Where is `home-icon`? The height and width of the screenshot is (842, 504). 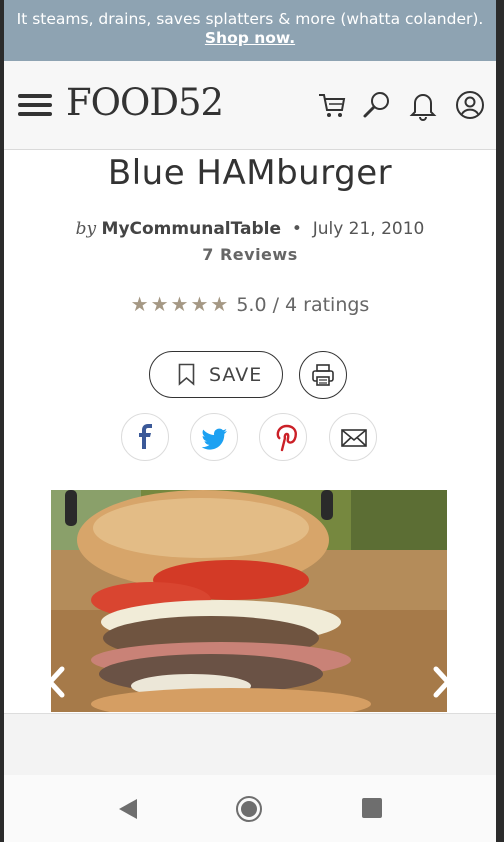
home-icon is located at coordinates (249, 809).